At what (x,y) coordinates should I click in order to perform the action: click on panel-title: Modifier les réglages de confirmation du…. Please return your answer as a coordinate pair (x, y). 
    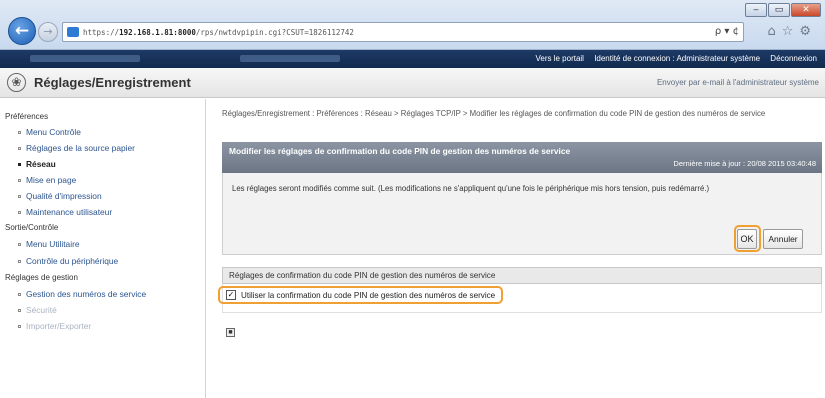
    Looking at the image, I should click on (400, 151).